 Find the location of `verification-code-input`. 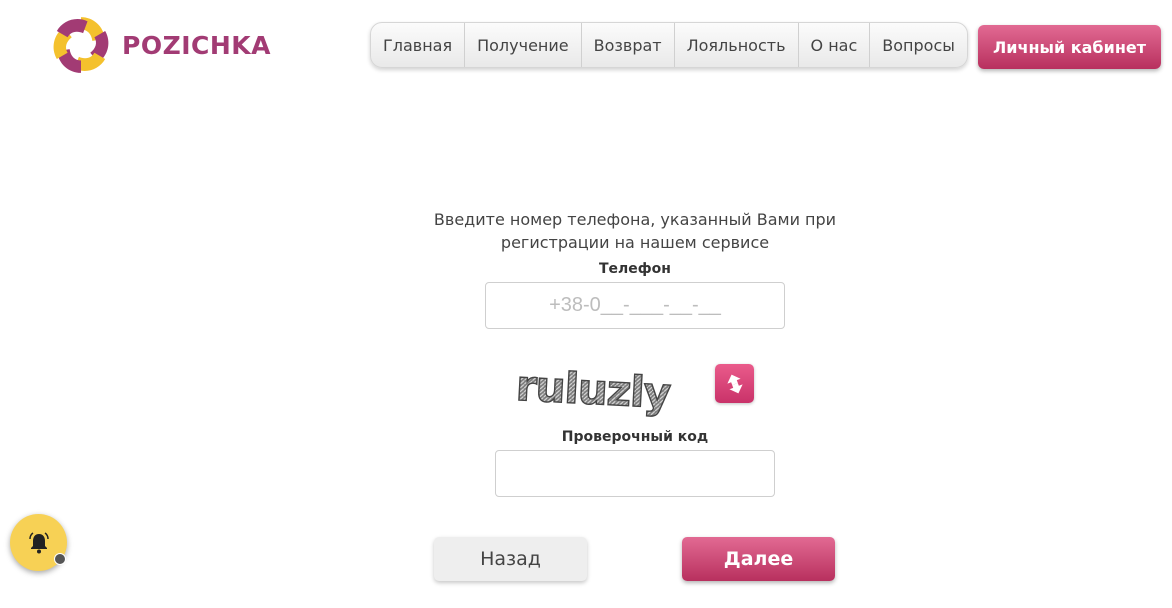

verification-code-input is located at coordinates (635, 473).